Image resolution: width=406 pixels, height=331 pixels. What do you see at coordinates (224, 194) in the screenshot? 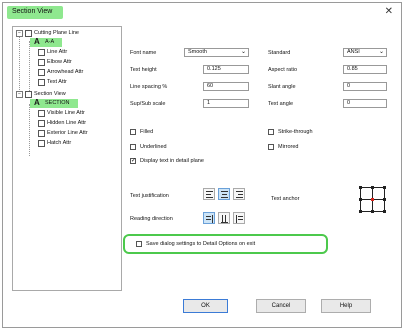
I see `align-center-icon` at bounding box center [224, 194].